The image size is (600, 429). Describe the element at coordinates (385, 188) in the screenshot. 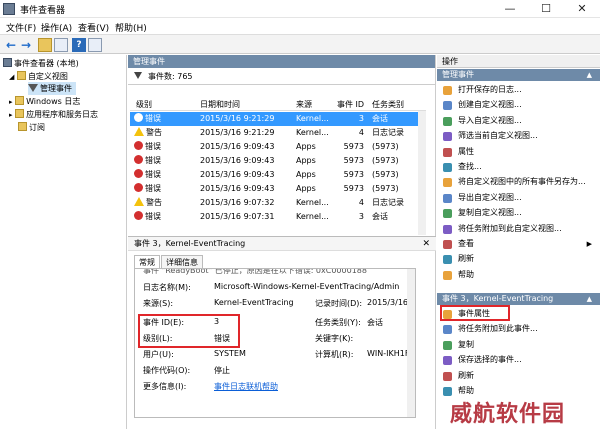

I see `cell-task-category: (5973)` at that location.